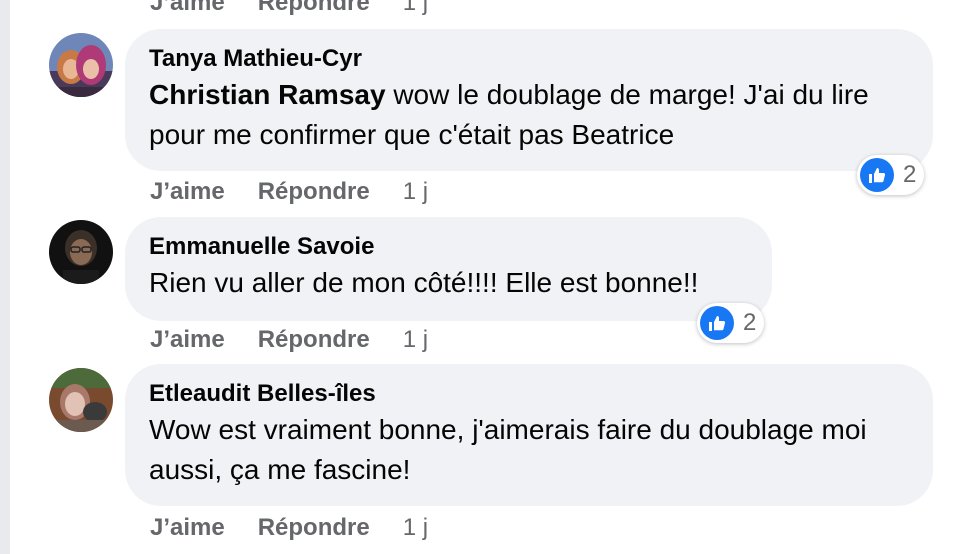 Image resolution: width=976 pixels, height=554 pixels. Describe the element at coordinates (5, 277) in the screenshot. I see `thread-connector-line` at that location.